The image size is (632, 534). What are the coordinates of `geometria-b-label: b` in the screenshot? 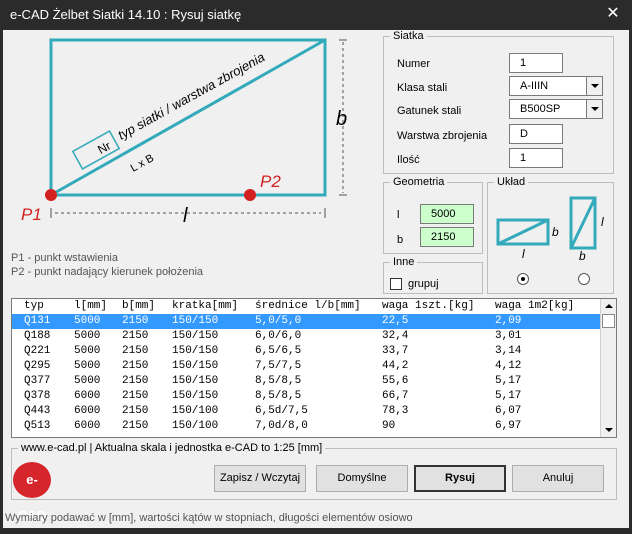 It's located at (400, 240).